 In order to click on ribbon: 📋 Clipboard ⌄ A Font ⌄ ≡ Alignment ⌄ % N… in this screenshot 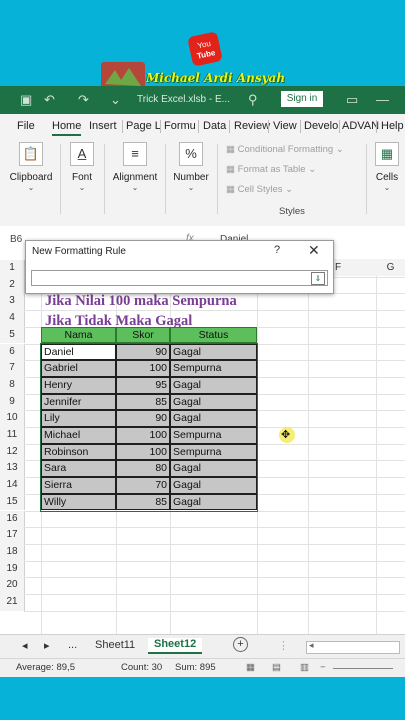, I will do `click(202, 182)`.